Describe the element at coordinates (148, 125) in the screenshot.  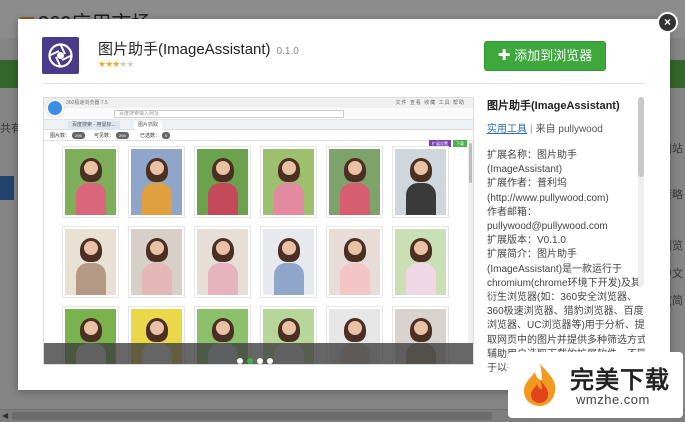
I see `preview-tab-2: 图片抓取` at that location.